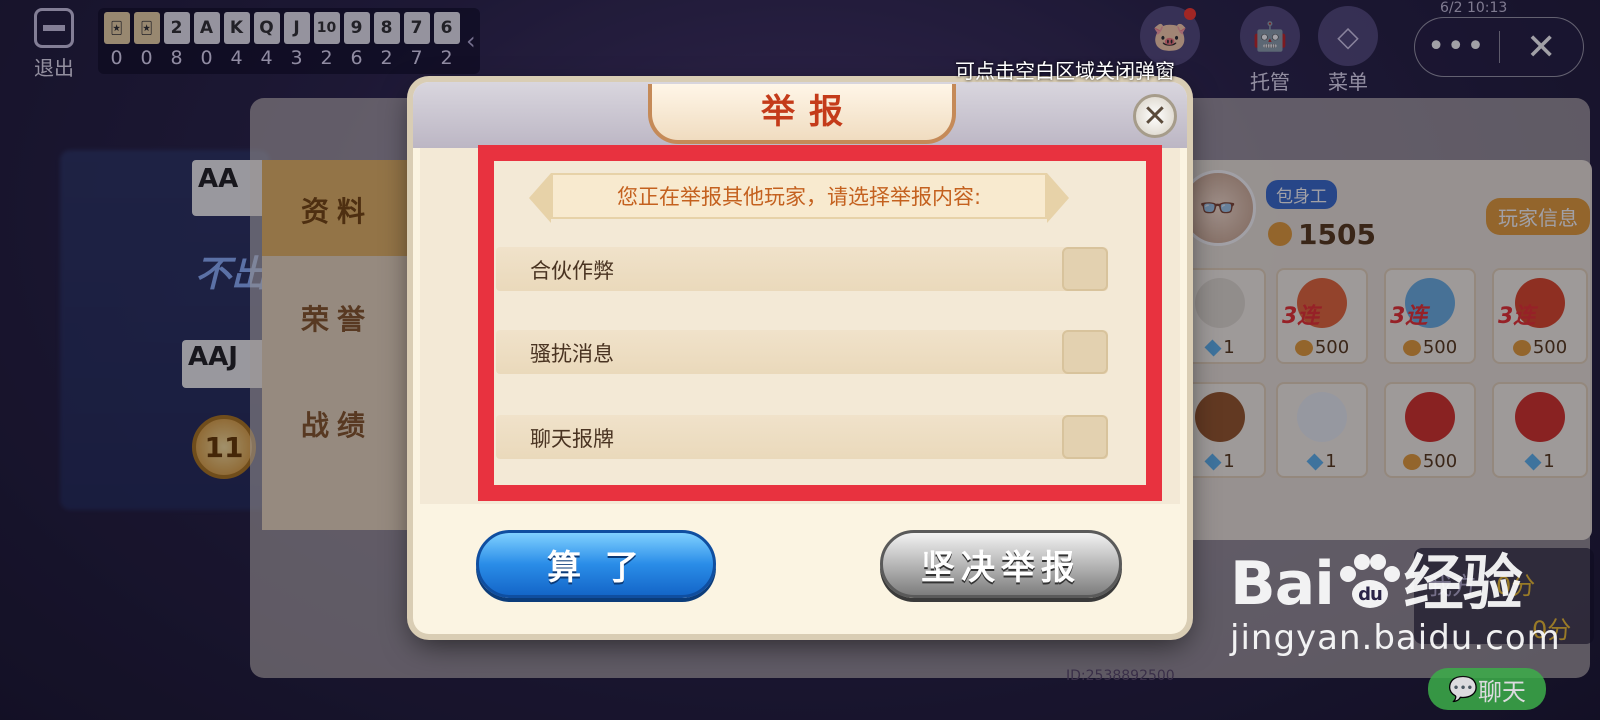  What do you see at coordinates (1065, 71) in the screenshot?
I see `close-hint: 可点击空白区域关闭弹窗` at bounding box center [1065, 71].